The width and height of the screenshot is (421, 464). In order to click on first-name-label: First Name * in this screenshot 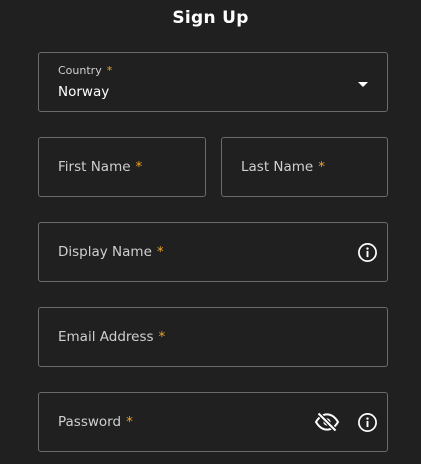, I will do `click(100, 167)`.